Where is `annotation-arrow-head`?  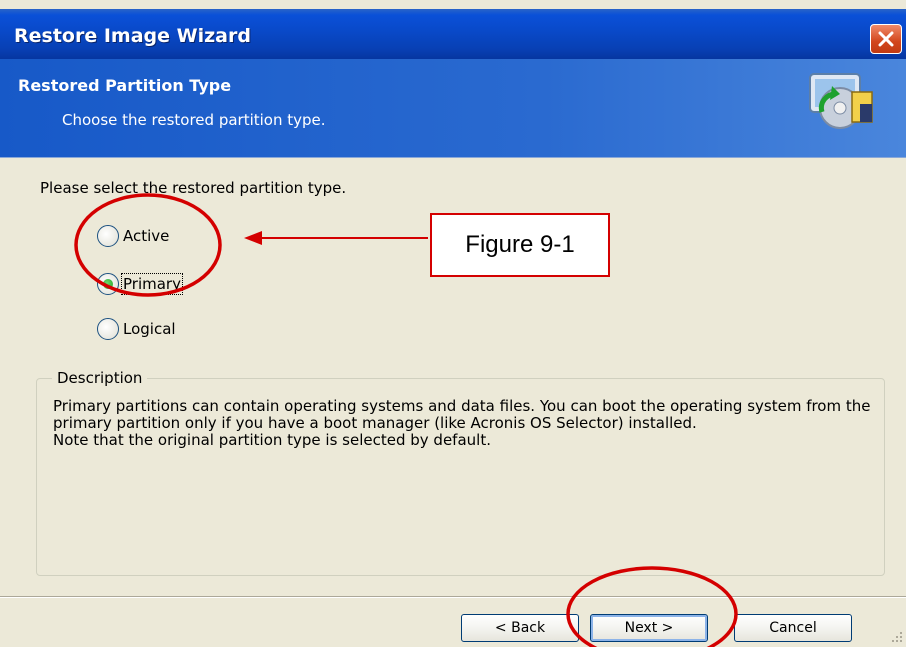 annotation-arrow-head is located at coordinates (253, 238).